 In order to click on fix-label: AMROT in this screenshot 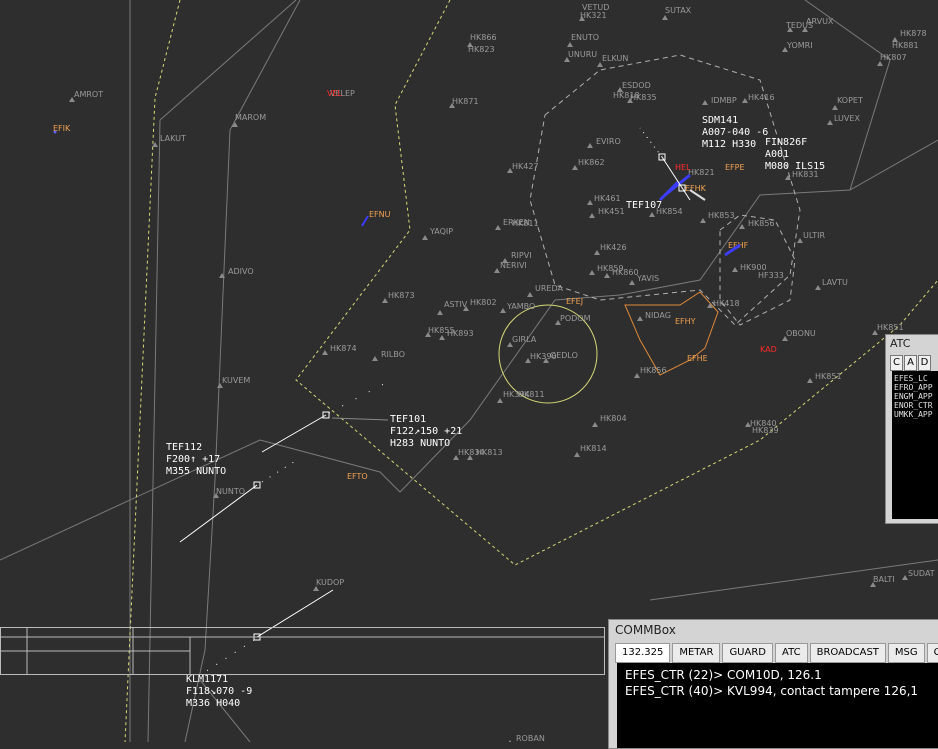, I will do `click(88, 94)`.